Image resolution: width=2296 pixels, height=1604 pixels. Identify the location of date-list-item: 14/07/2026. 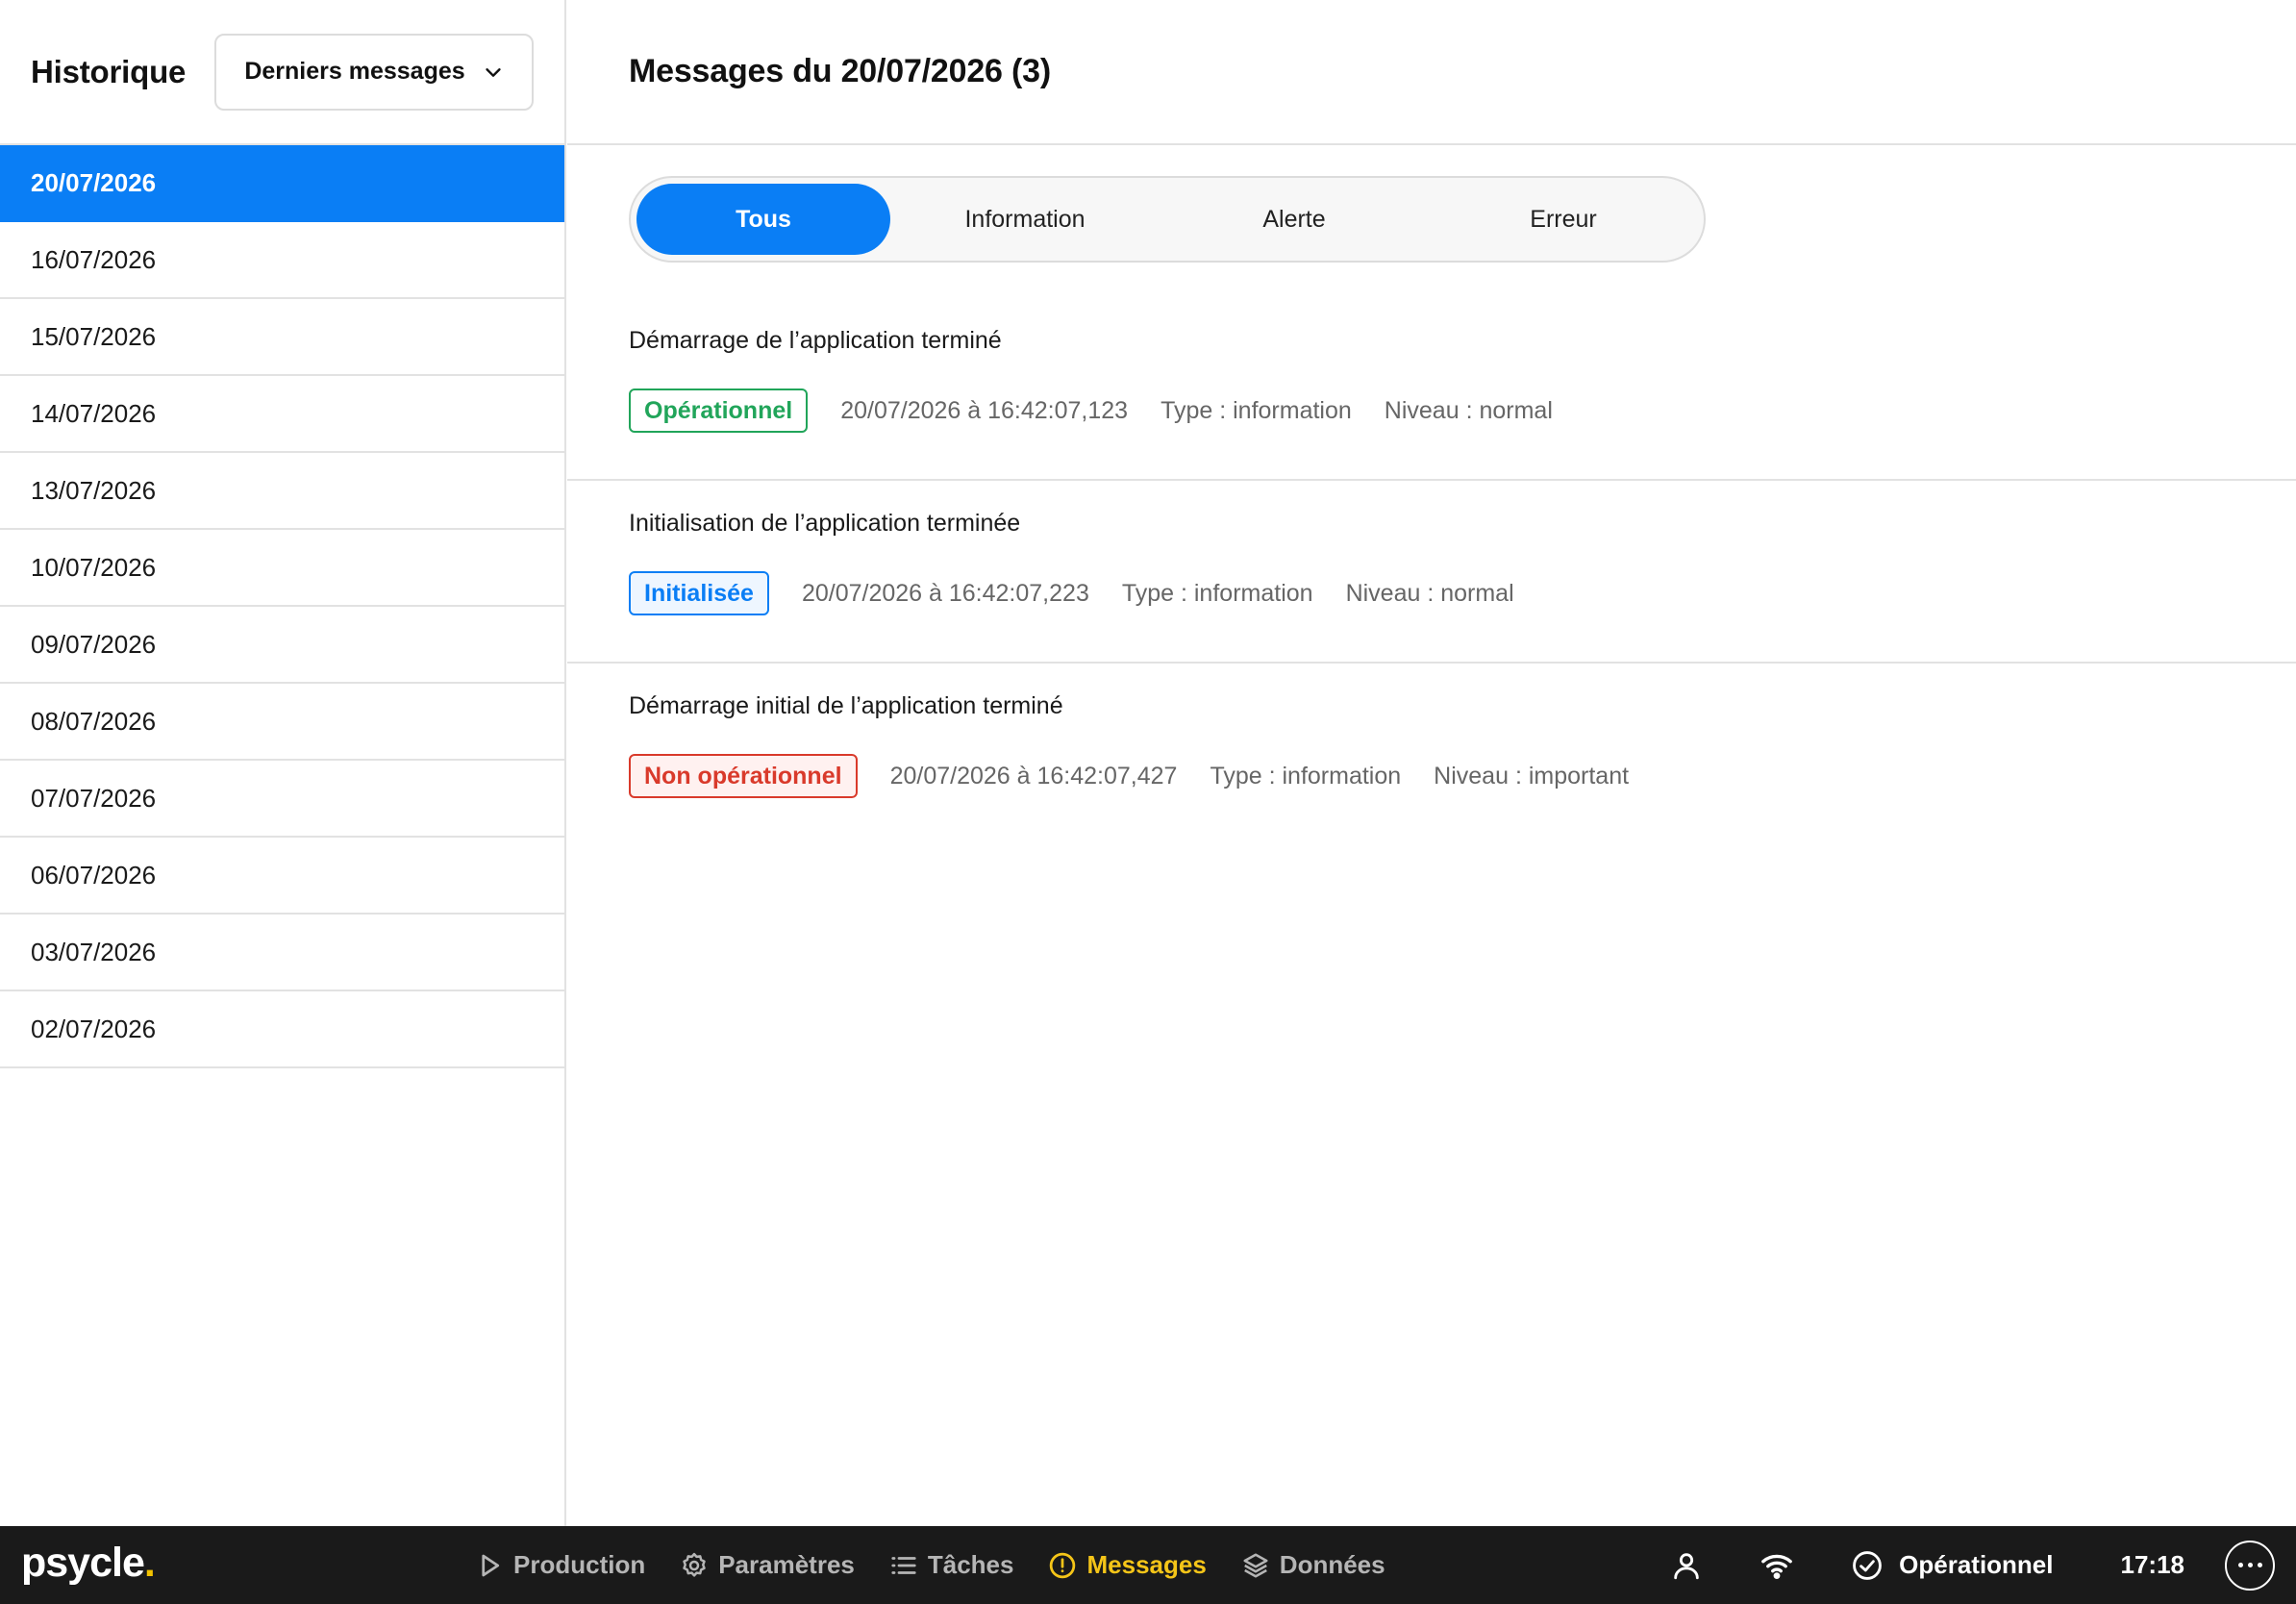
(282, 414).